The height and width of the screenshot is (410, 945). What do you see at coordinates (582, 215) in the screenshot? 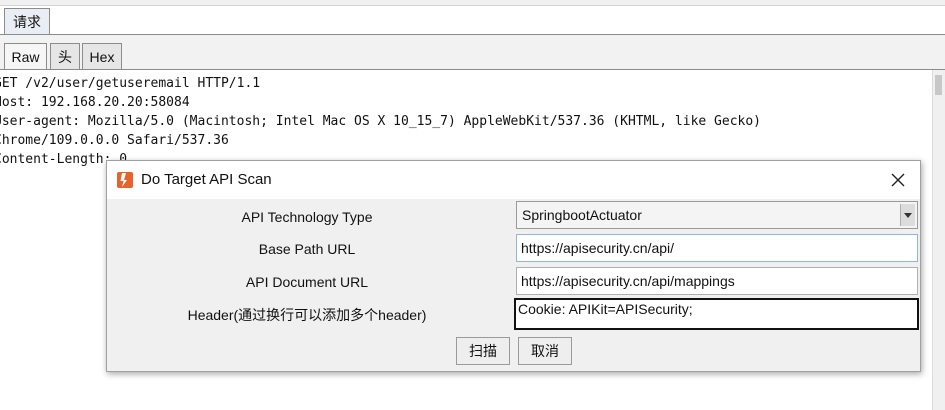
I see `tech-type-value: SpringbootActuator` at bounding box center [582, 215].